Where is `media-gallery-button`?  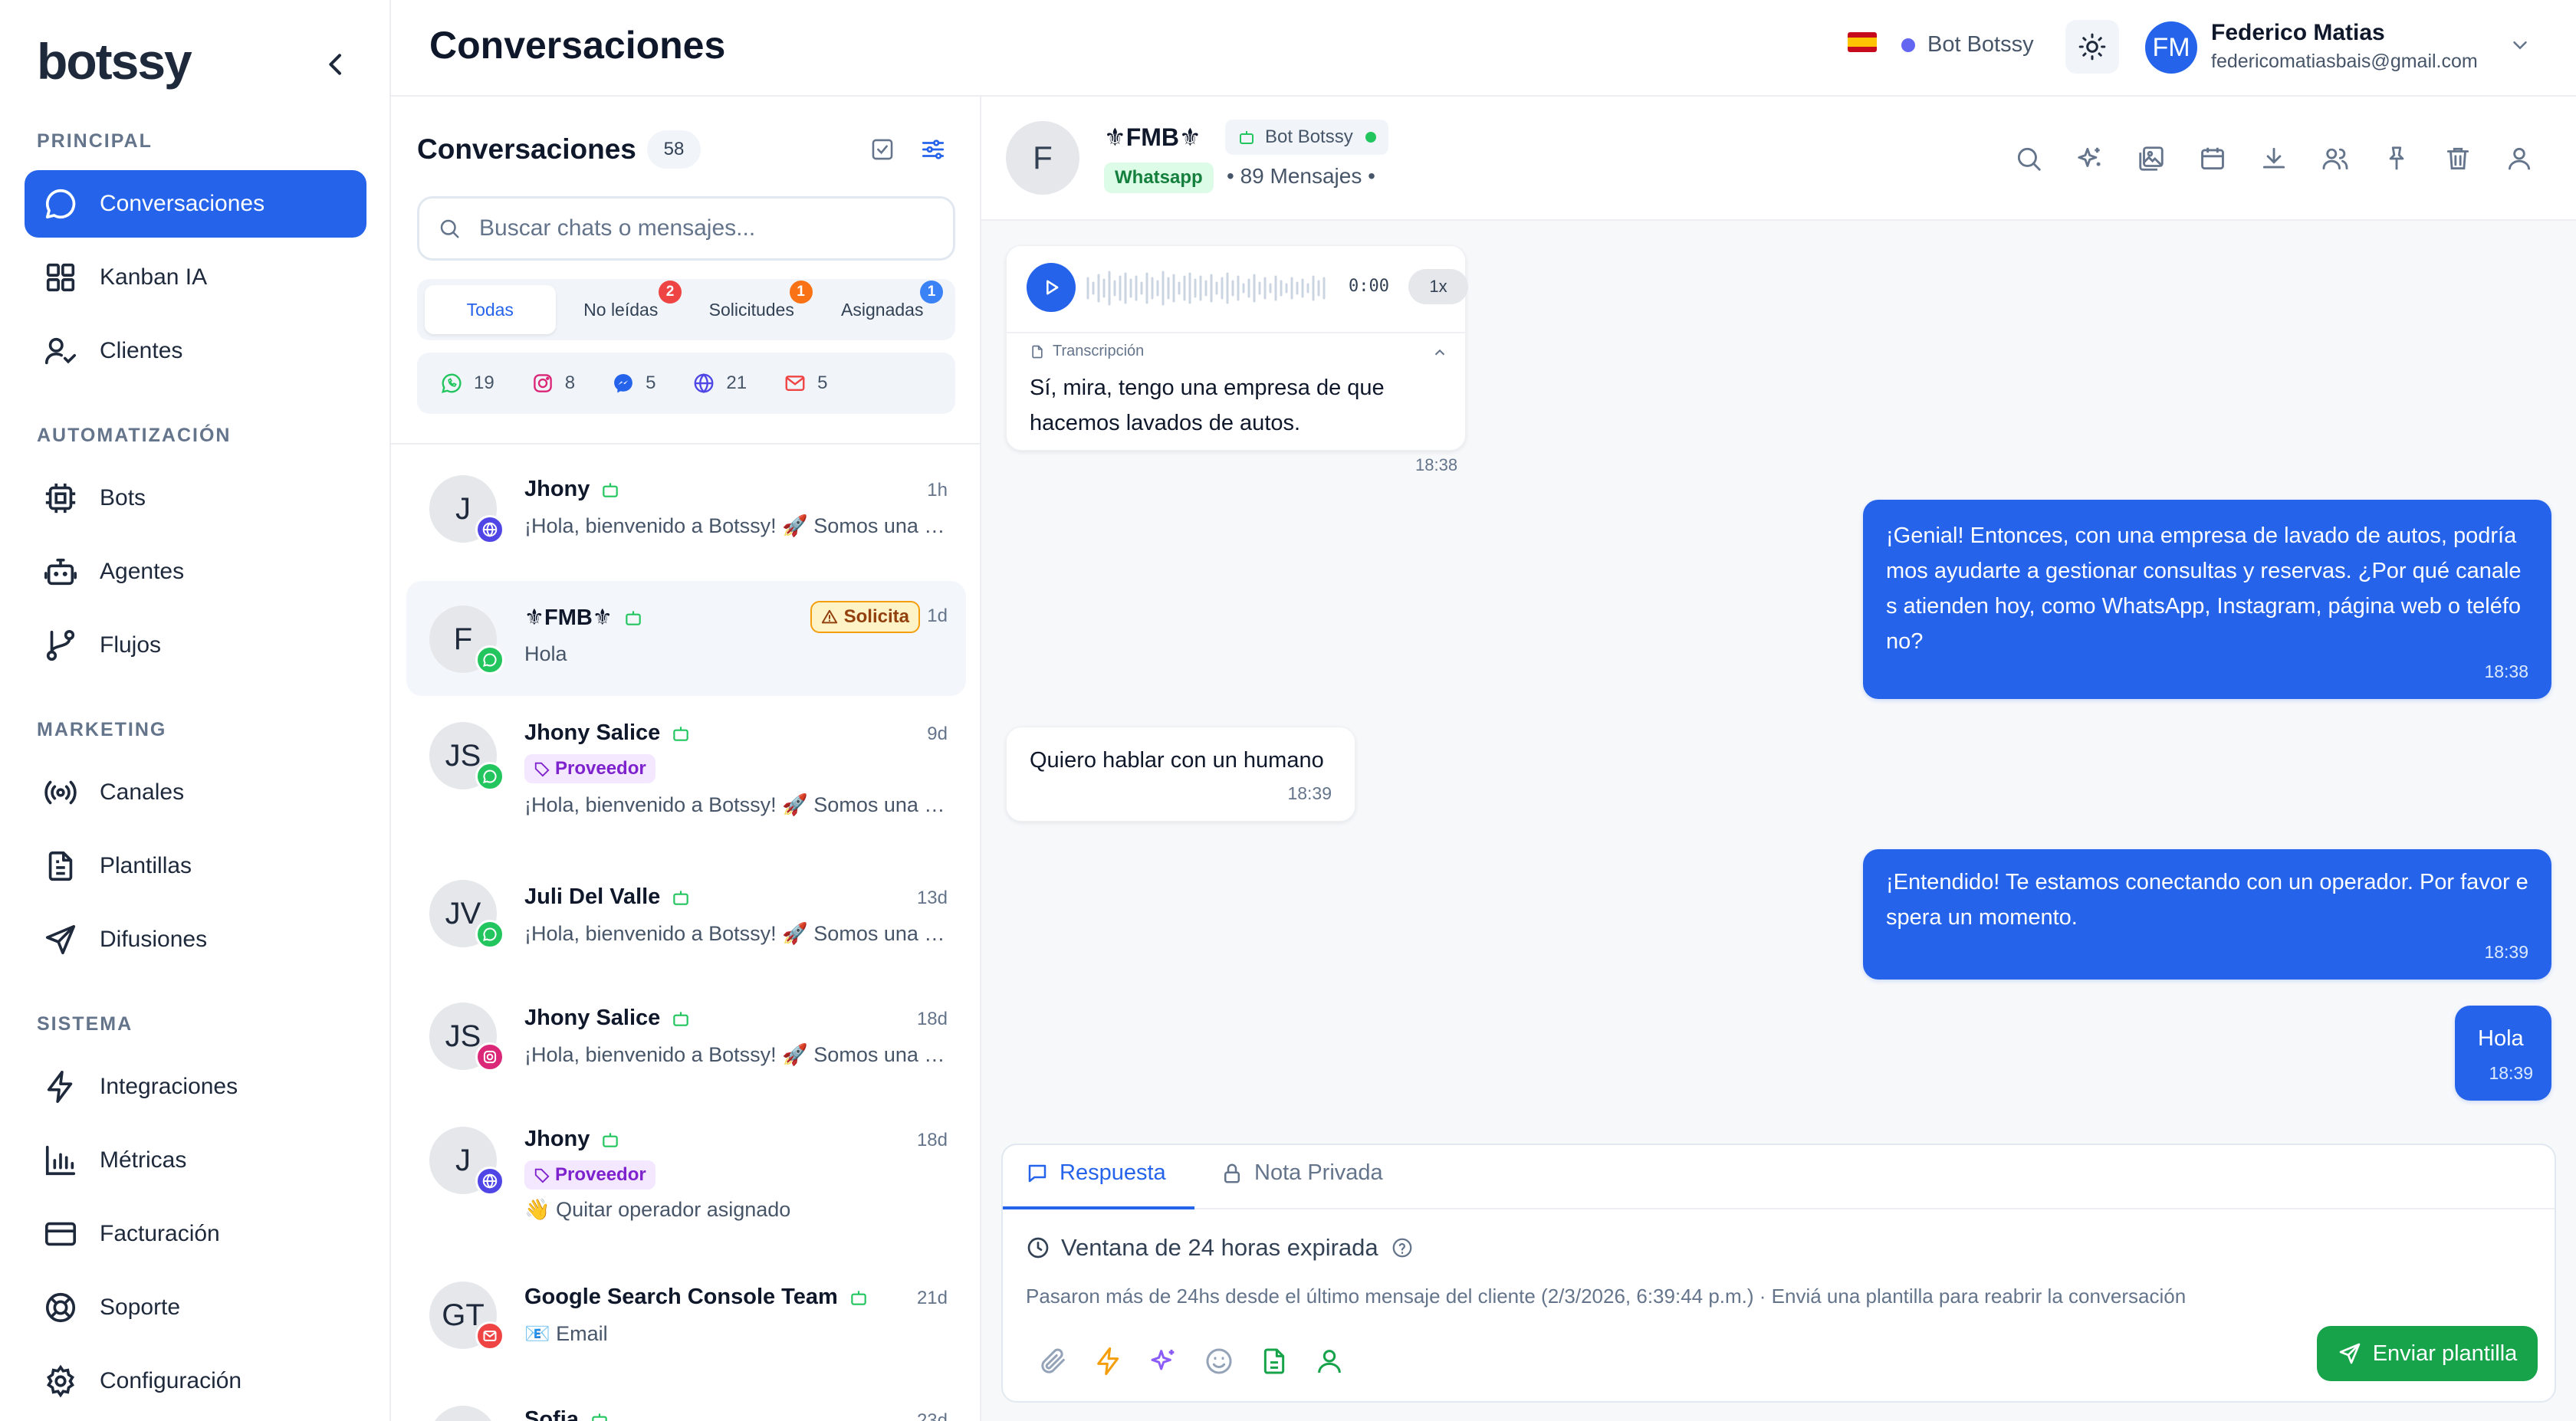 media-gallery-button is located at coordinates (2151, 158).